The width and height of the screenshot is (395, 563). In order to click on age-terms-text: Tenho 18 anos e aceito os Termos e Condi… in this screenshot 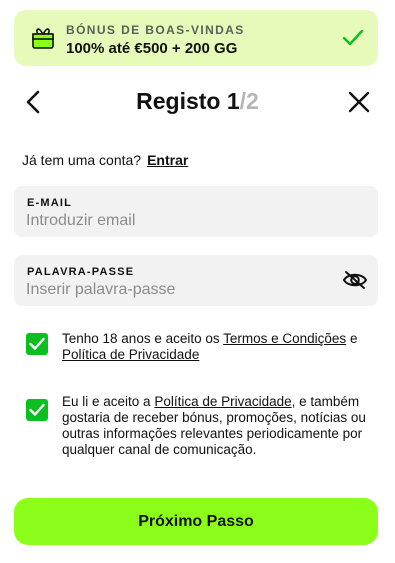, I will do `click(218, 347)`.